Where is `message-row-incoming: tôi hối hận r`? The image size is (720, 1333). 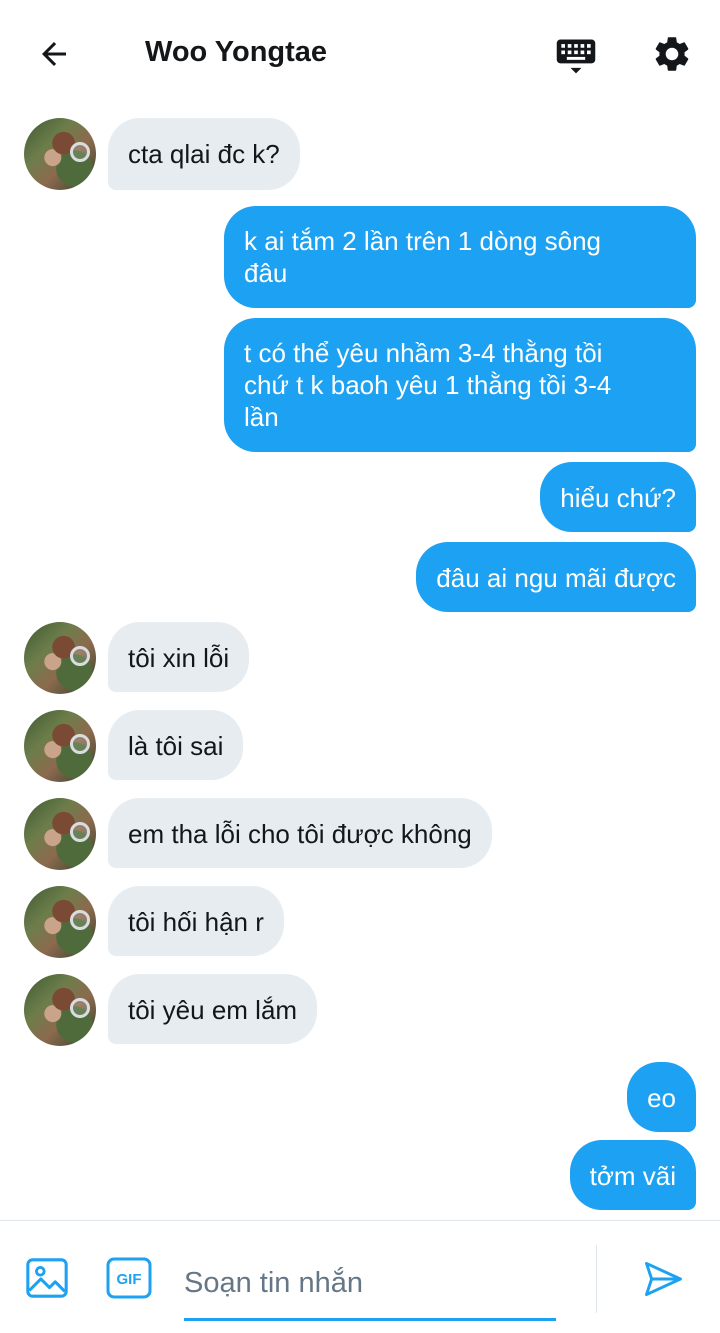
message-row-incoming: tôi hối hận r is located at coordinates (360, 922).